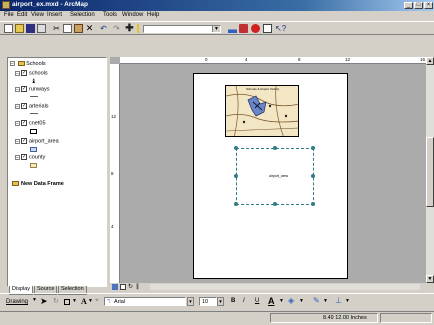 The image size is (434, 325). What do you see at coordinates (17, 302) in the screenshot?
I see `drawing-menu: Drawing` at bounding box center [17, 302].